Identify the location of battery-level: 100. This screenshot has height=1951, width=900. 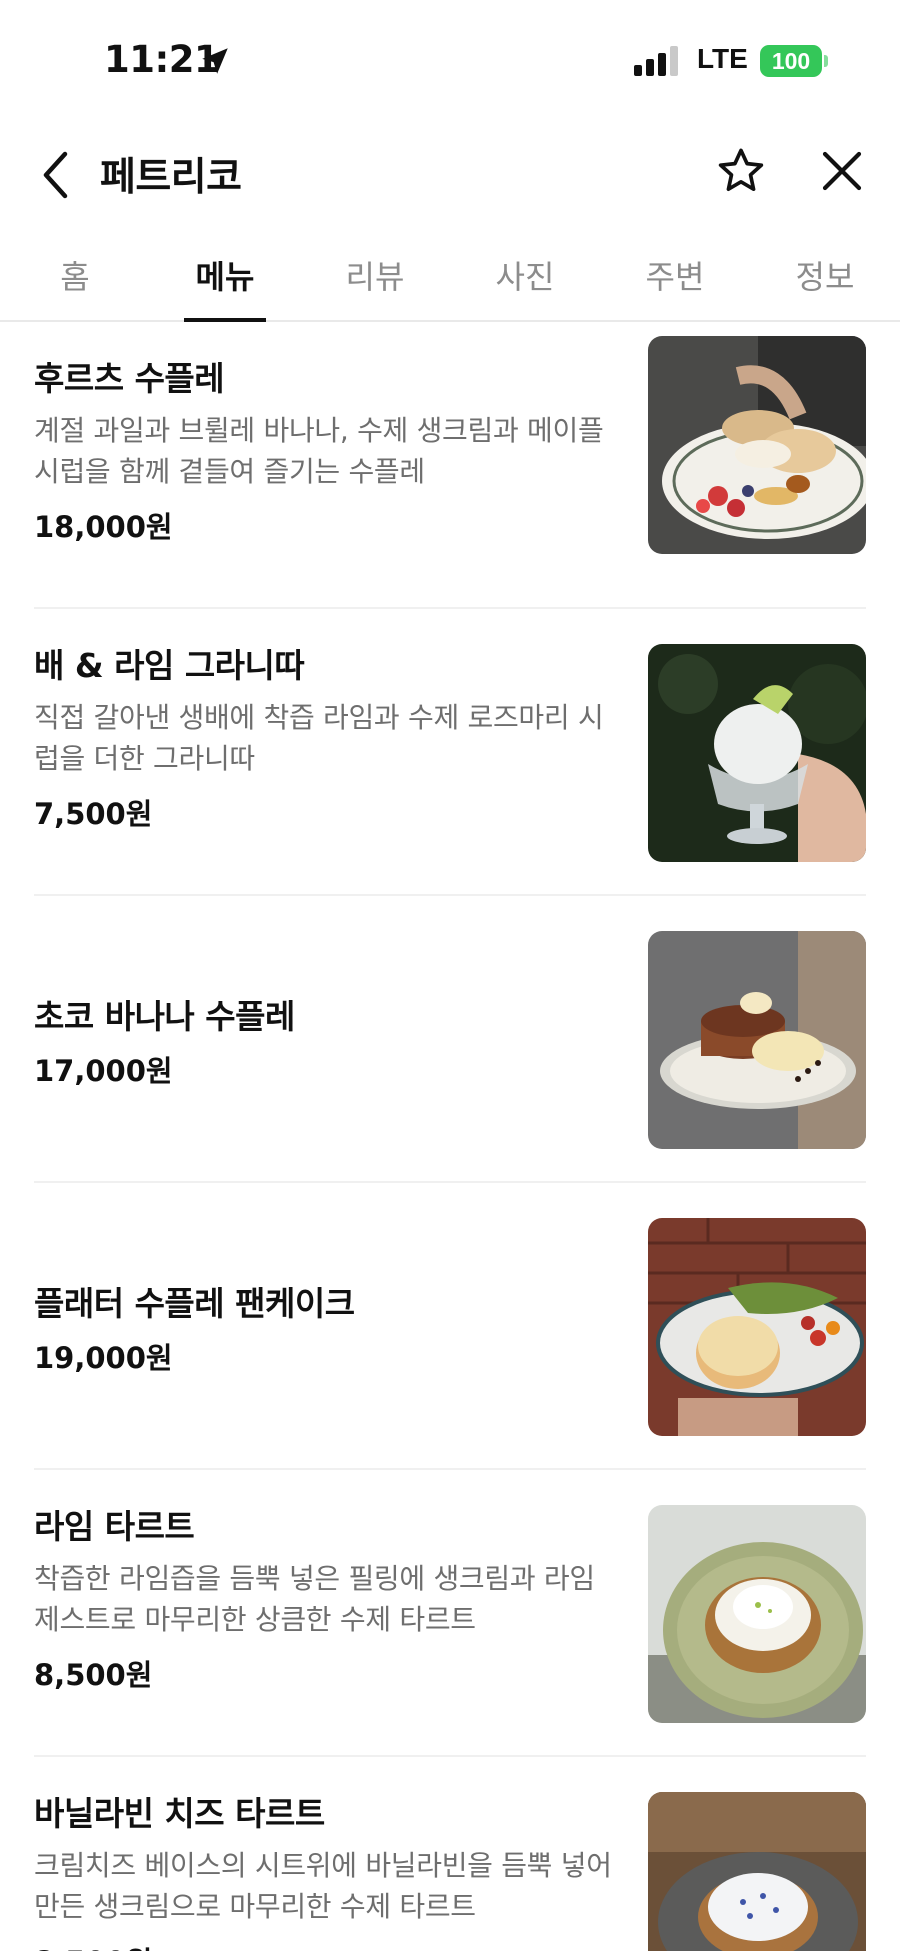
(791, 61).